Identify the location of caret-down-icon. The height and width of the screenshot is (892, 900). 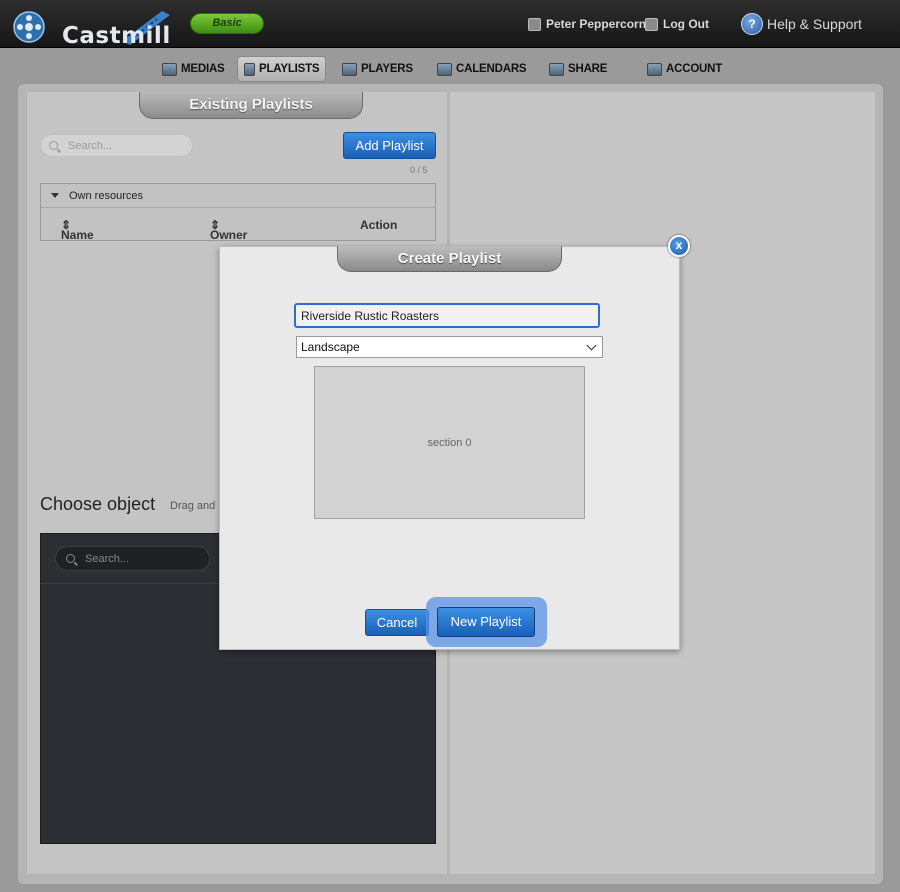
(55, 195).